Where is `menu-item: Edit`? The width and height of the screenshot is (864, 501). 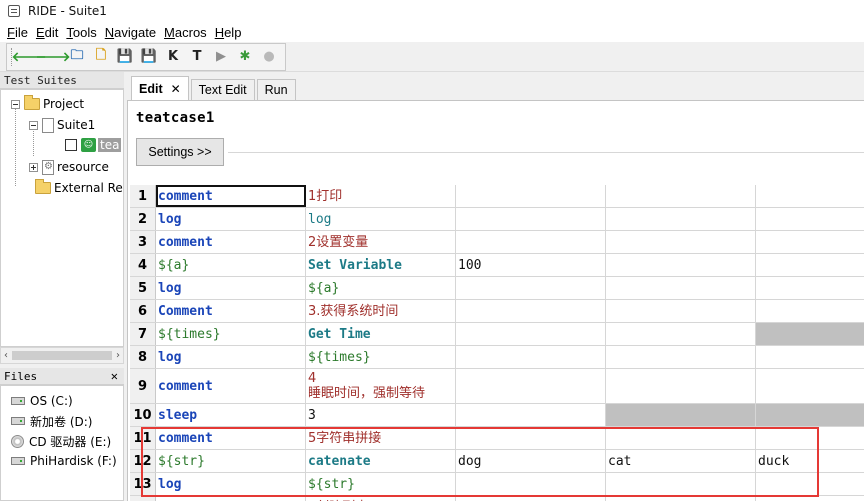
menu-item: Edit is located at coordinates (48, 32).